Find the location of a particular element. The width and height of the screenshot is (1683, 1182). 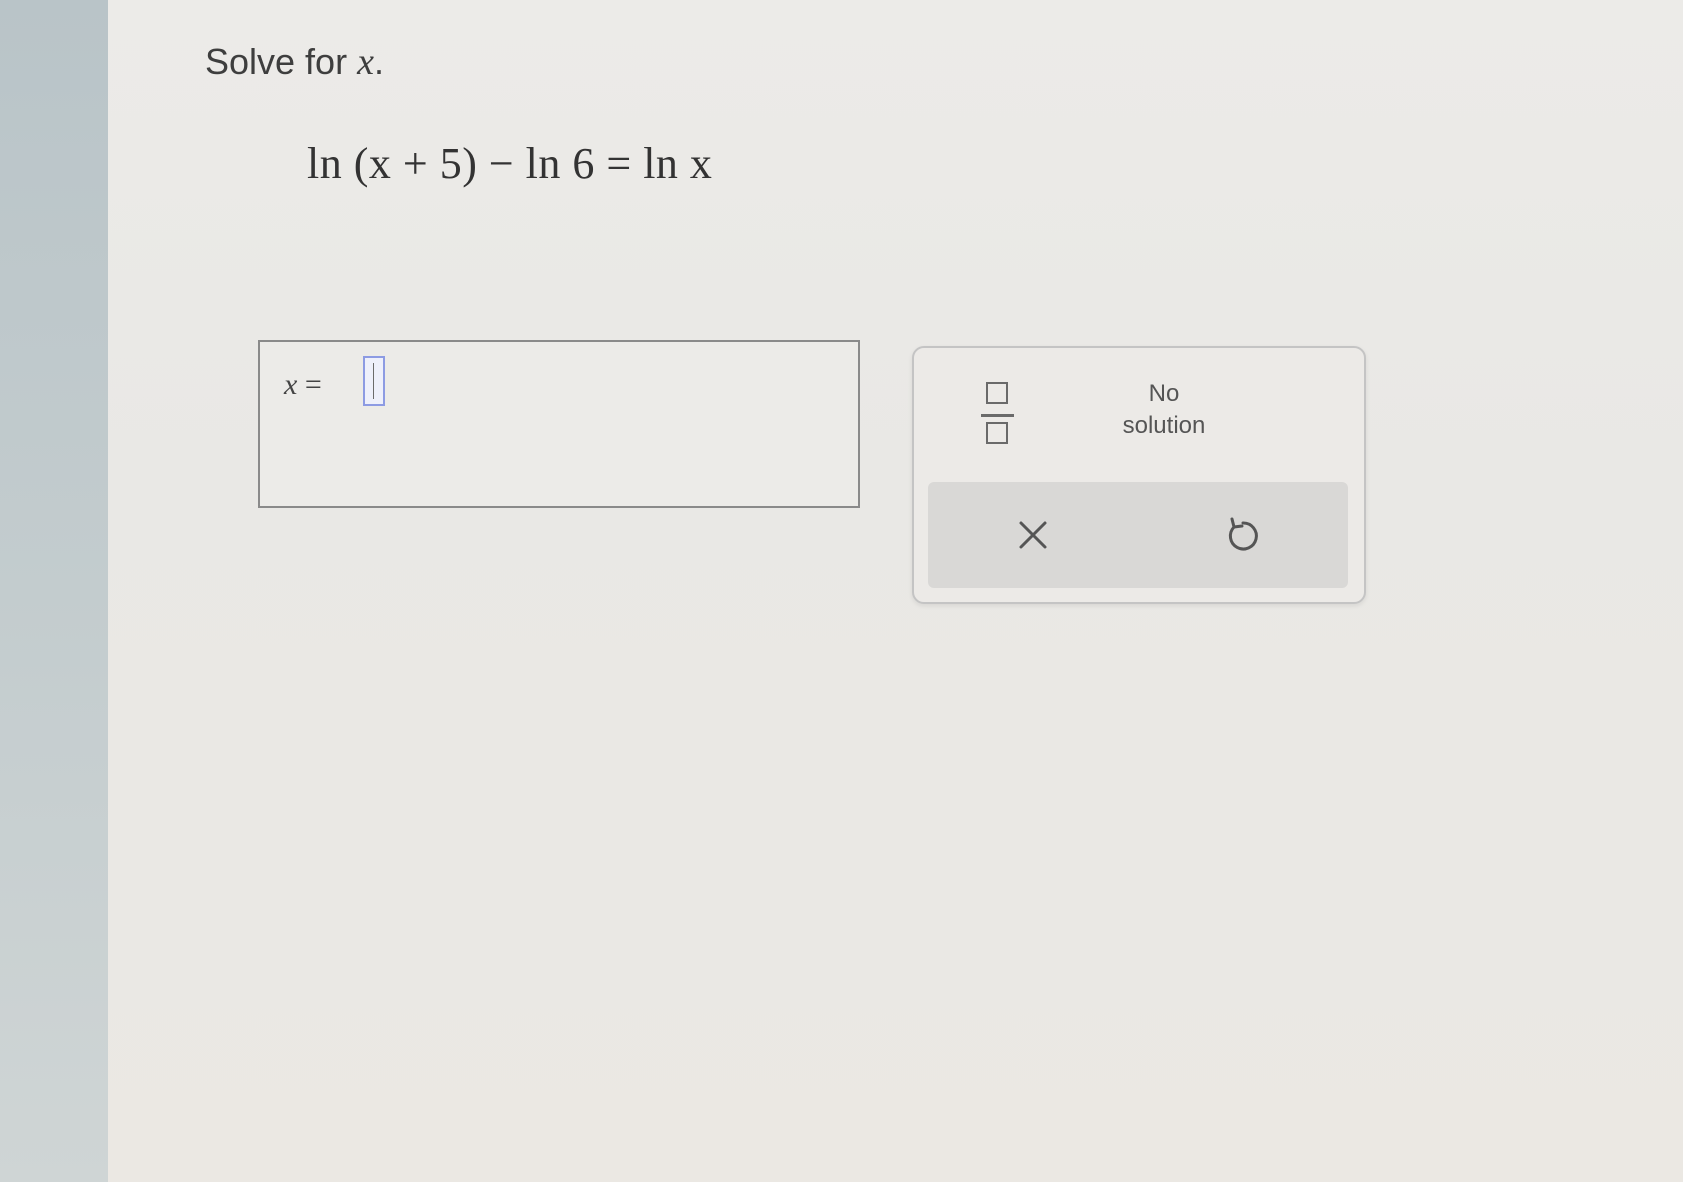

close-icon is located at coordinates (1033, 535).